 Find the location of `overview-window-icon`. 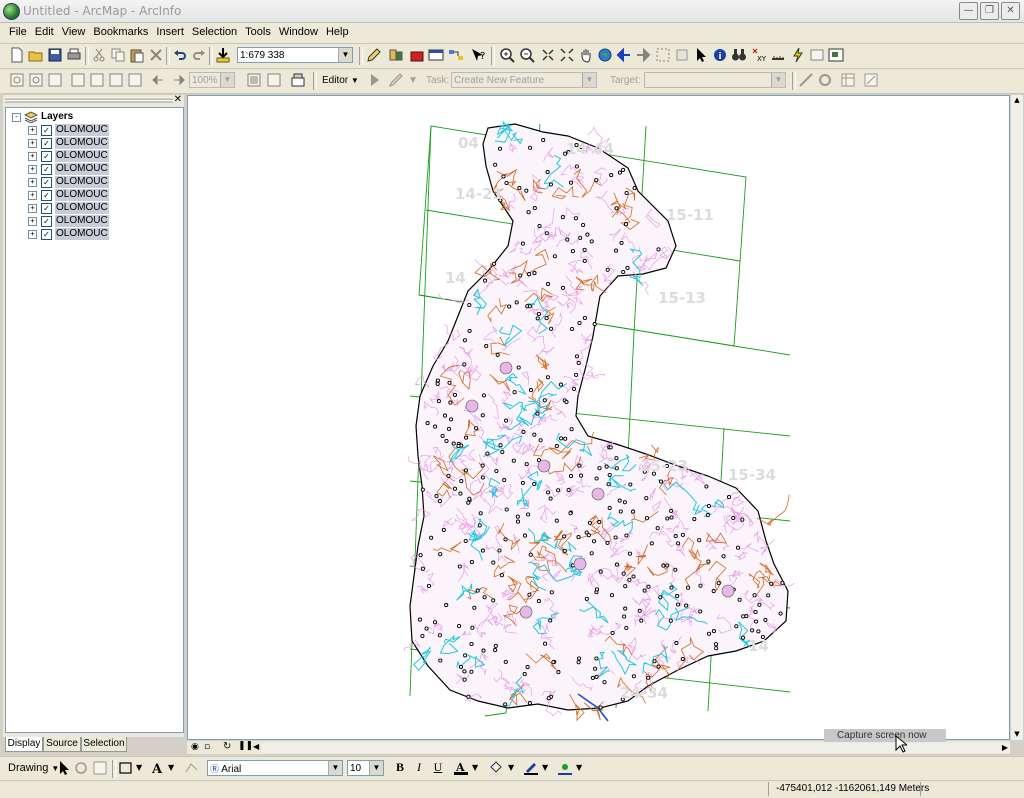

overview-window-icon is located at coordinates (836, 55).